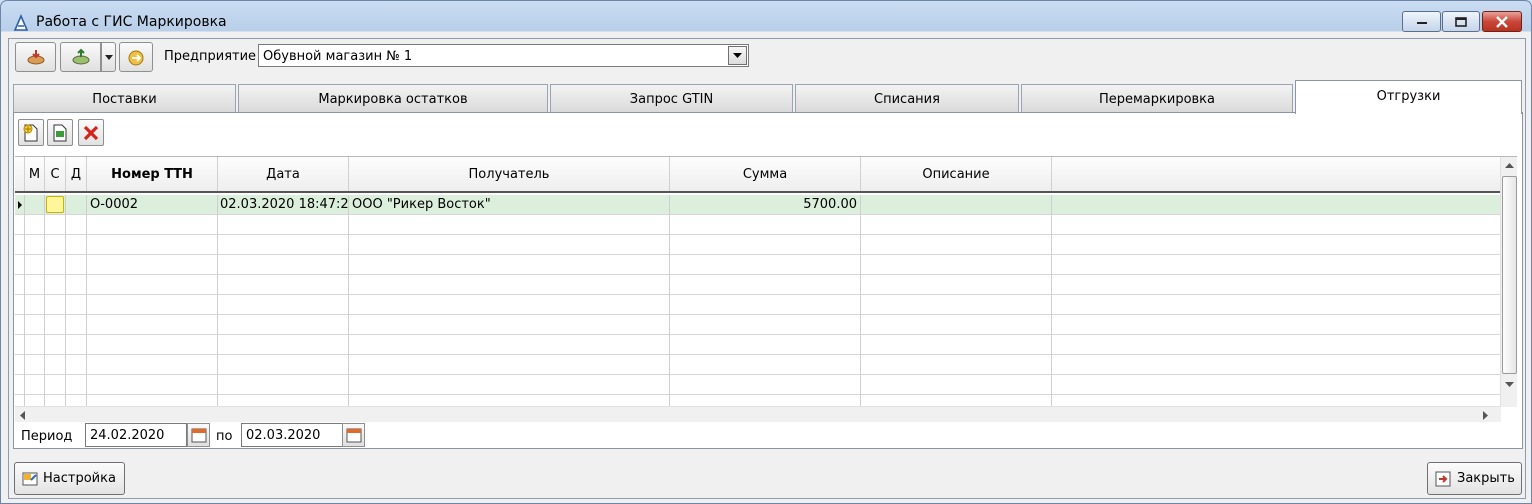  I want to click on upload-button, so click(80, 57).